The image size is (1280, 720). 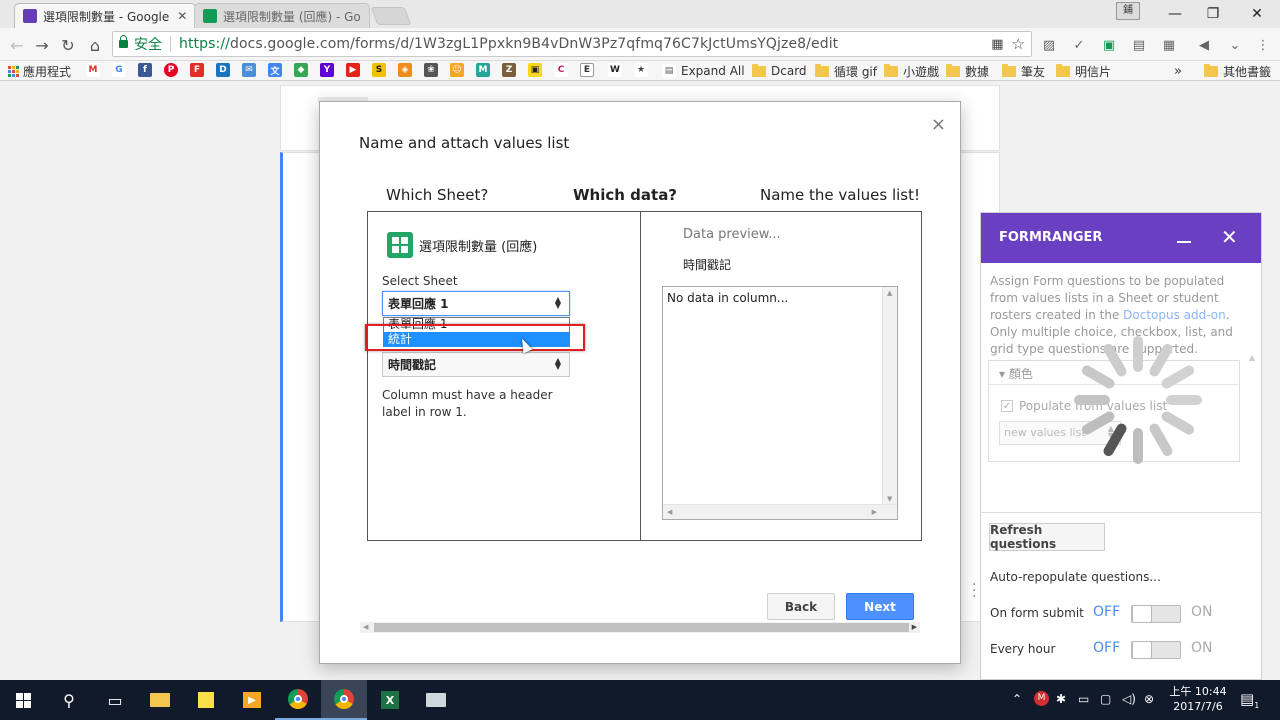 I want to click on reload-button: ↻, so click(x=68, y=45).